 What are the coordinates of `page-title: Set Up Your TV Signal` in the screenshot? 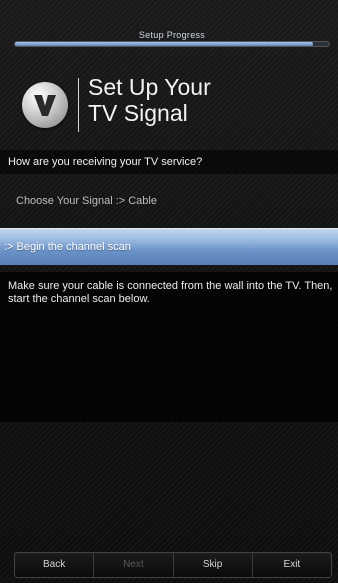 It's located at (149, 100).